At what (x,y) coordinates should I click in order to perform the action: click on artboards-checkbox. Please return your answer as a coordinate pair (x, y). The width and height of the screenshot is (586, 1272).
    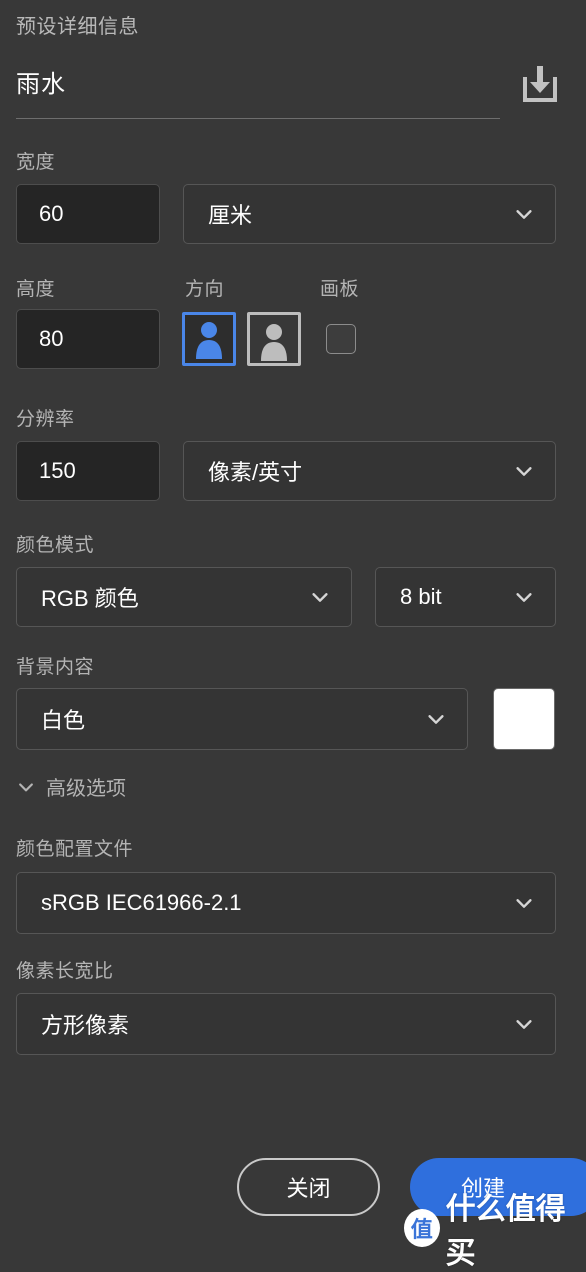
    Looking at the image, I should click on (341, 339).